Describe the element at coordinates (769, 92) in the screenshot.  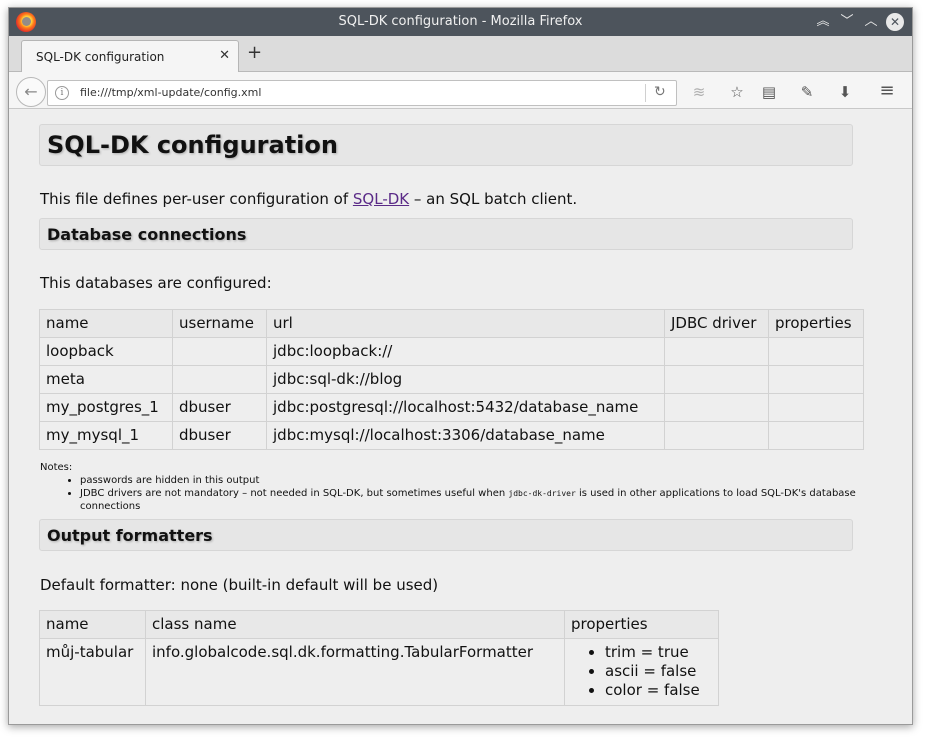
I see `reading-list-clipboard-icon: ▤` at that location.